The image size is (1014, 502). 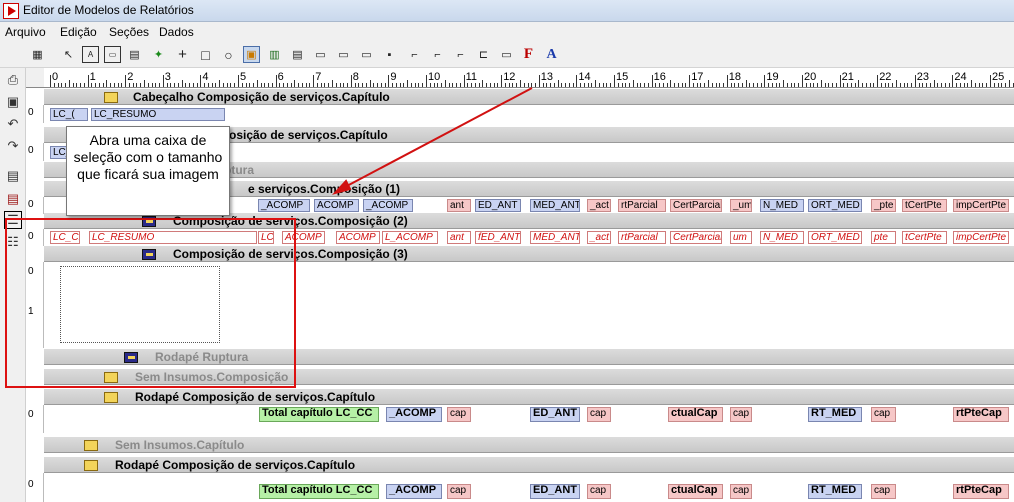 What do you see at coordinates (529, 253) in the screenshot?
I see `band-composicao-3: Composição de serviços.Composição (3)` at bounding box center [529, 253].